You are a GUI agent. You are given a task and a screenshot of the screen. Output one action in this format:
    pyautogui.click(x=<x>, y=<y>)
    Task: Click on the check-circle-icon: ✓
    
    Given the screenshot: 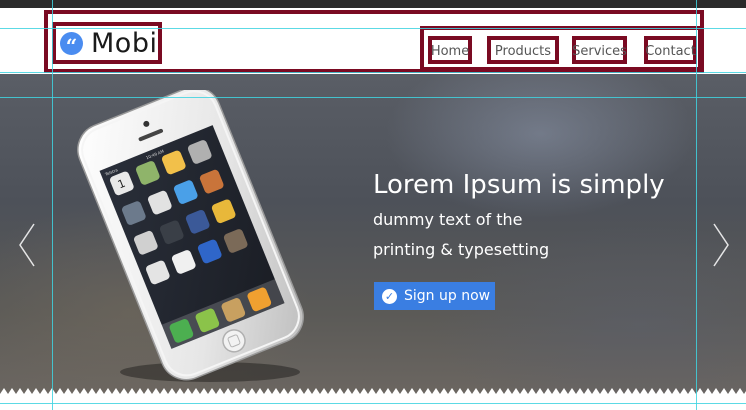 What is the action you would take?
    pyautogui.click(x=389, y=296)
    